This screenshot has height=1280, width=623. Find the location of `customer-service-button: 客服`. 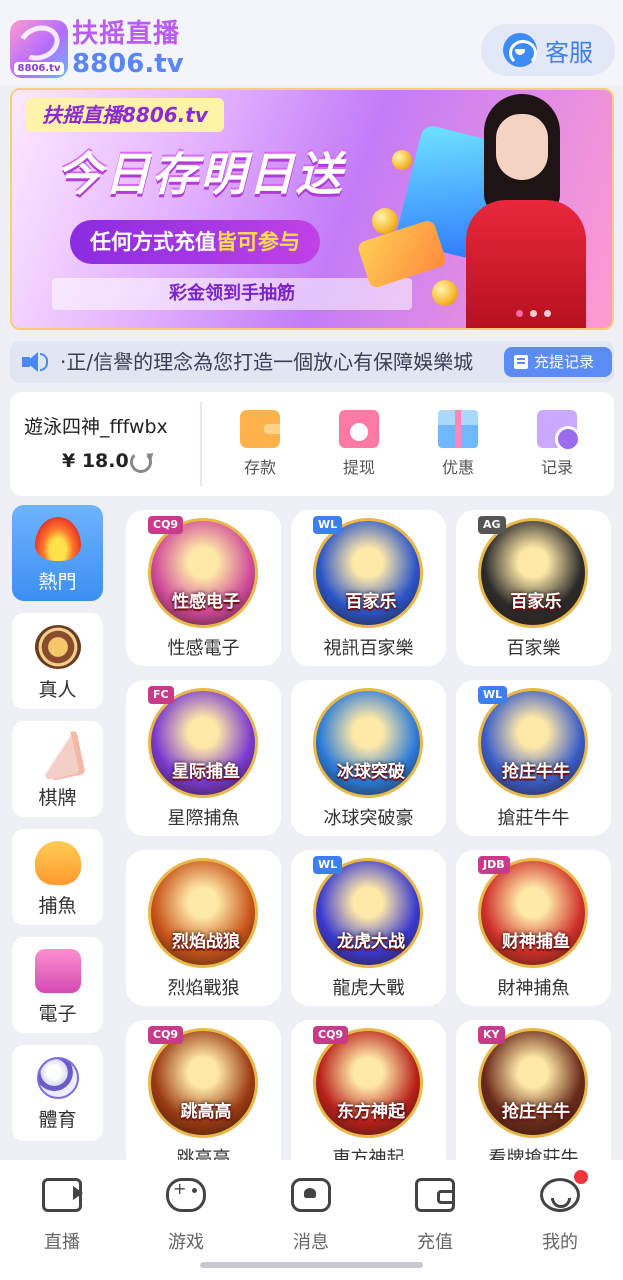

customer-service-button: 客服 is located at coordinates (548, 50).